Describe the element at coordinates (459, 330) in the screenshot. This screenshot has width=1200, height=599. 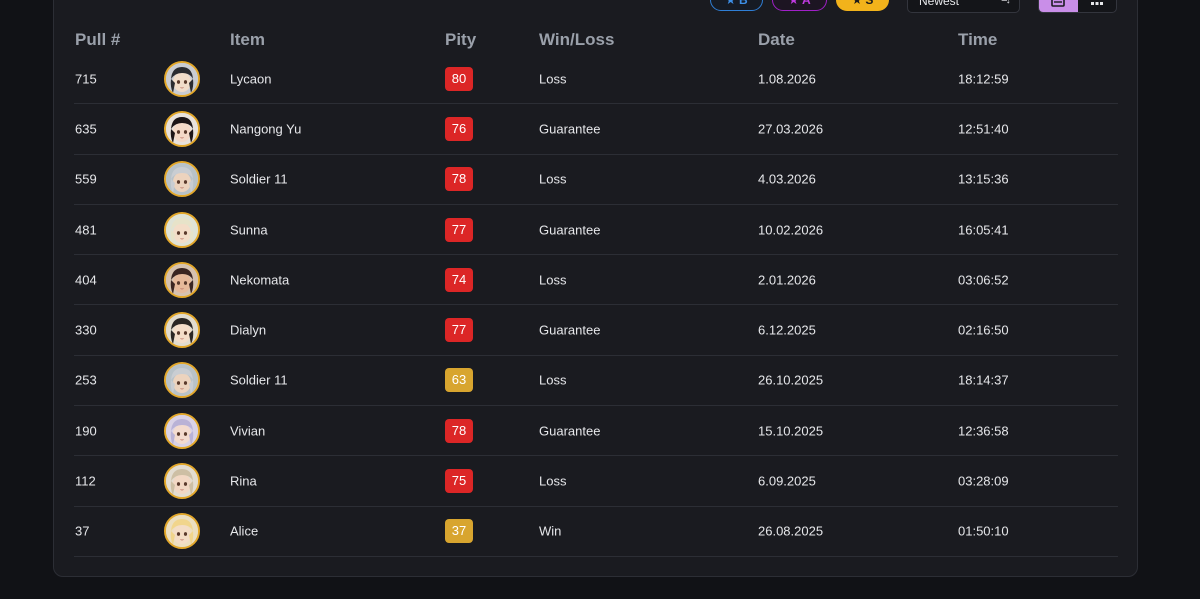
I see `pity-cell: 77` at that location.